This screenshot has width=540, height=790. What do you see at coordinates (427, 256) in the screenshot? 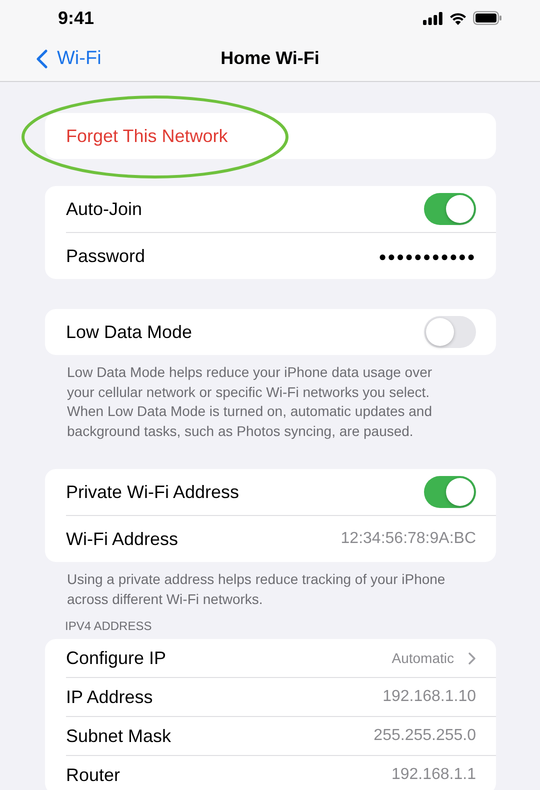
I see `row-value: ●●●●●●●●●●●` at bounding box center [427, 256].